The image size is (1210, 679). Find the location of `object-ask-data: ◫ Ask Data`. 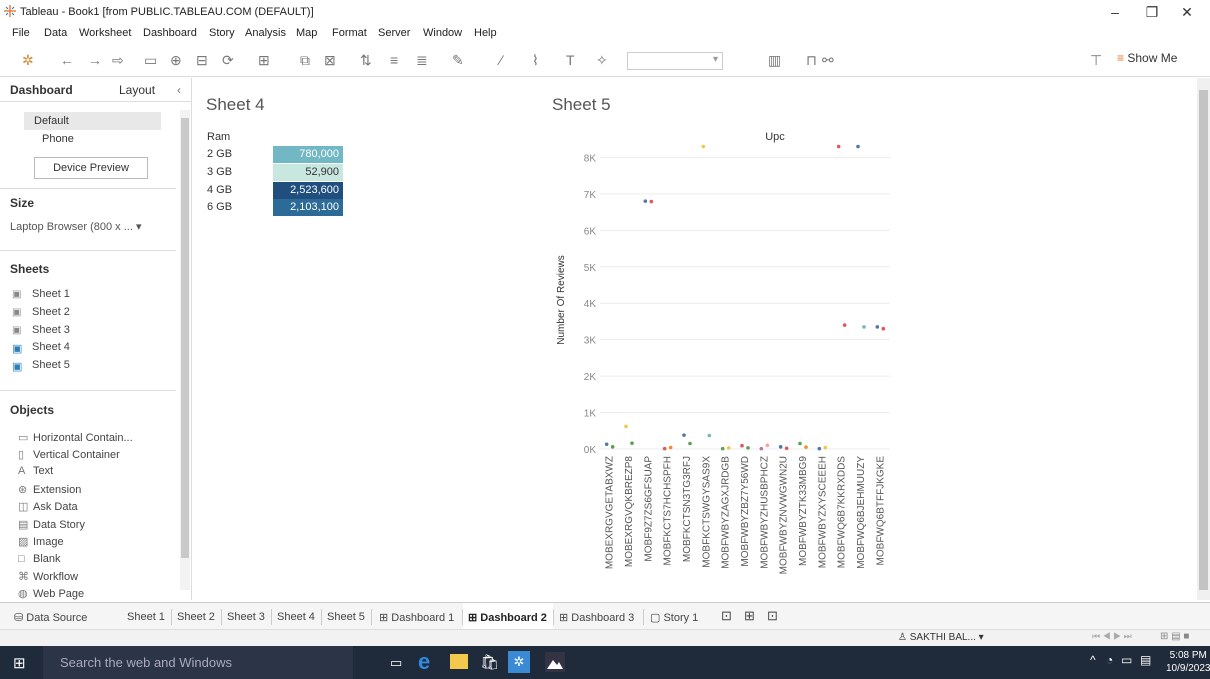

object-ask-data: ◫ Ask Data is located at coordinates (48, 506).